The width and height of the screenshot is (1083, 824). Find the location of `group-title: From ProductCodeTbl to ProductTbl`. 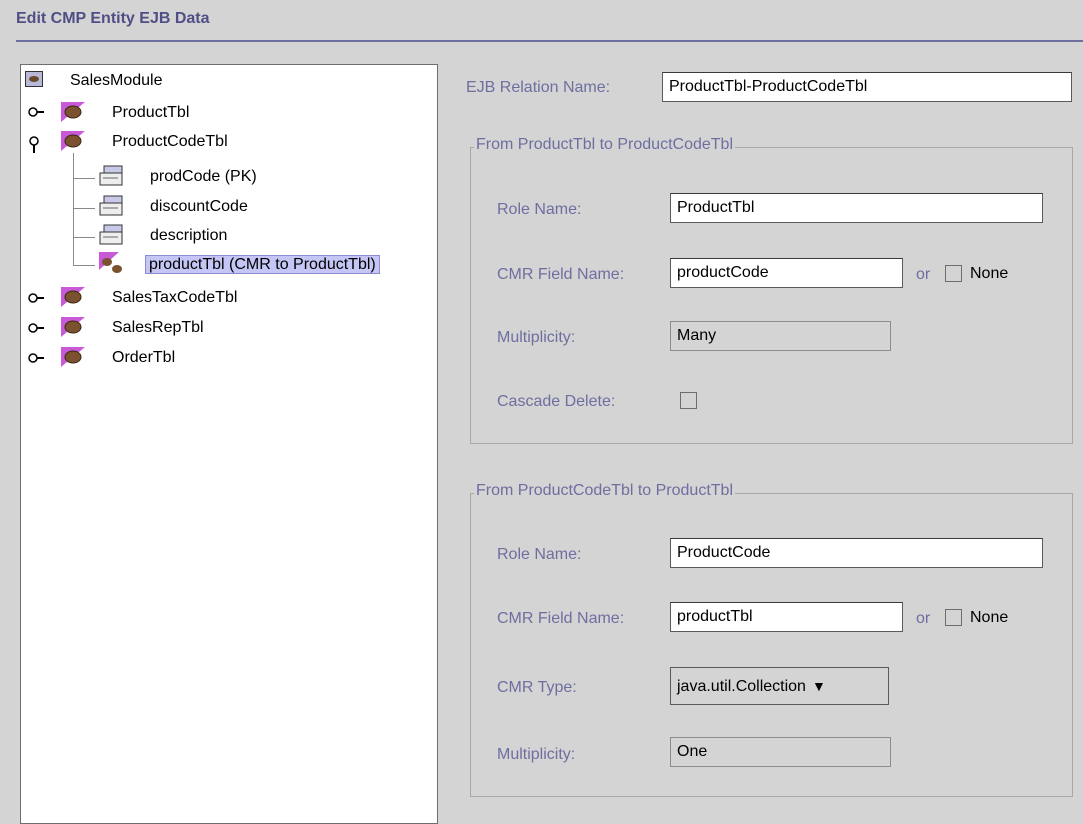

group-title: From ProductCodeTbl to ProductTbl is located at coordinates (604, 491).